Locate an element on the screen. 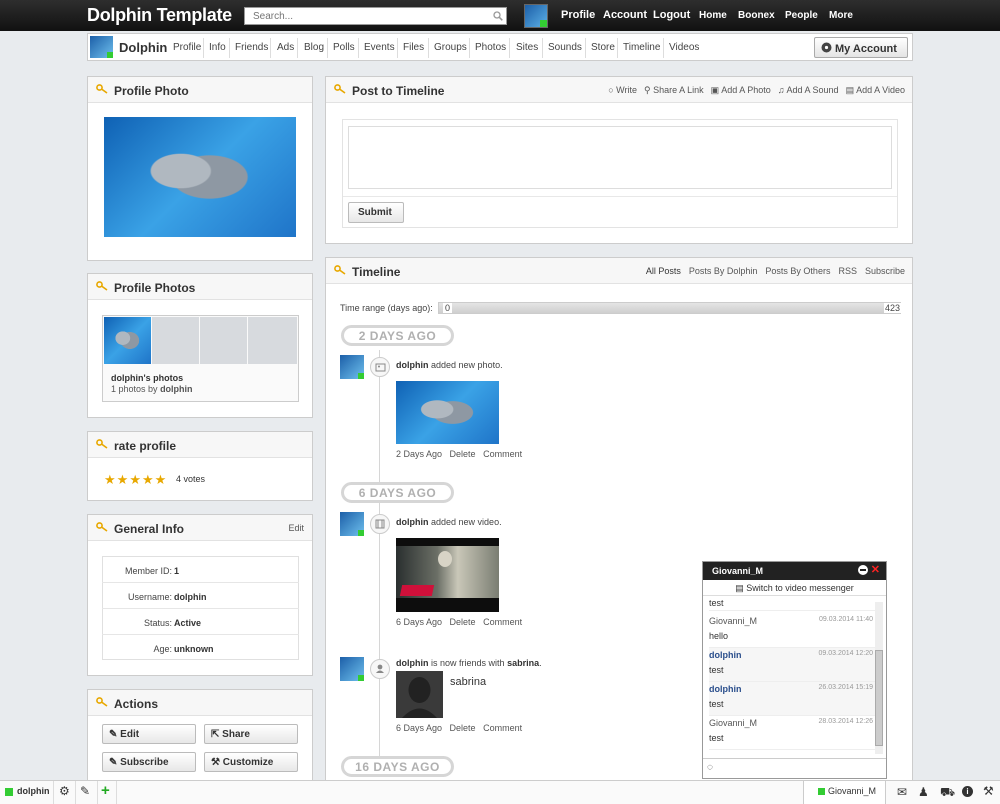  scrollbar-thumb is located at coordinates (879, 698).